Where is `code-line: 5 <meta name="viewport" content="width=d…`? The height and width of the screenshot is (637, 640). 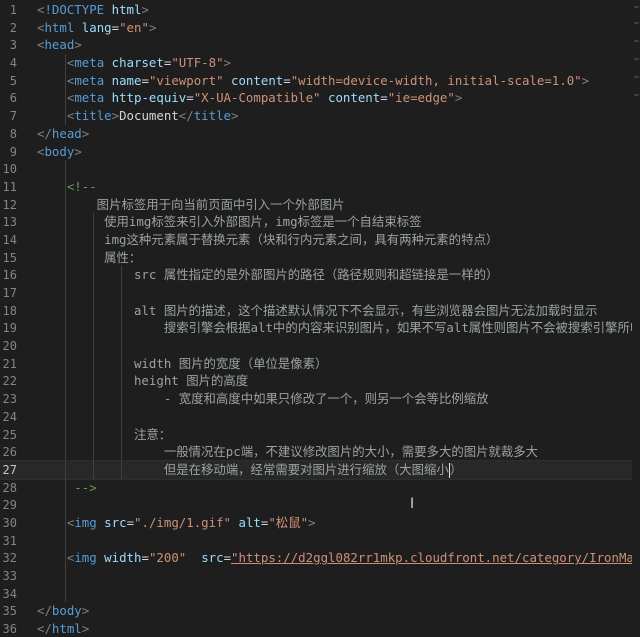 code-line: 5 <meta name="viewport" content="width=d… is located at coordinates (320, 80).